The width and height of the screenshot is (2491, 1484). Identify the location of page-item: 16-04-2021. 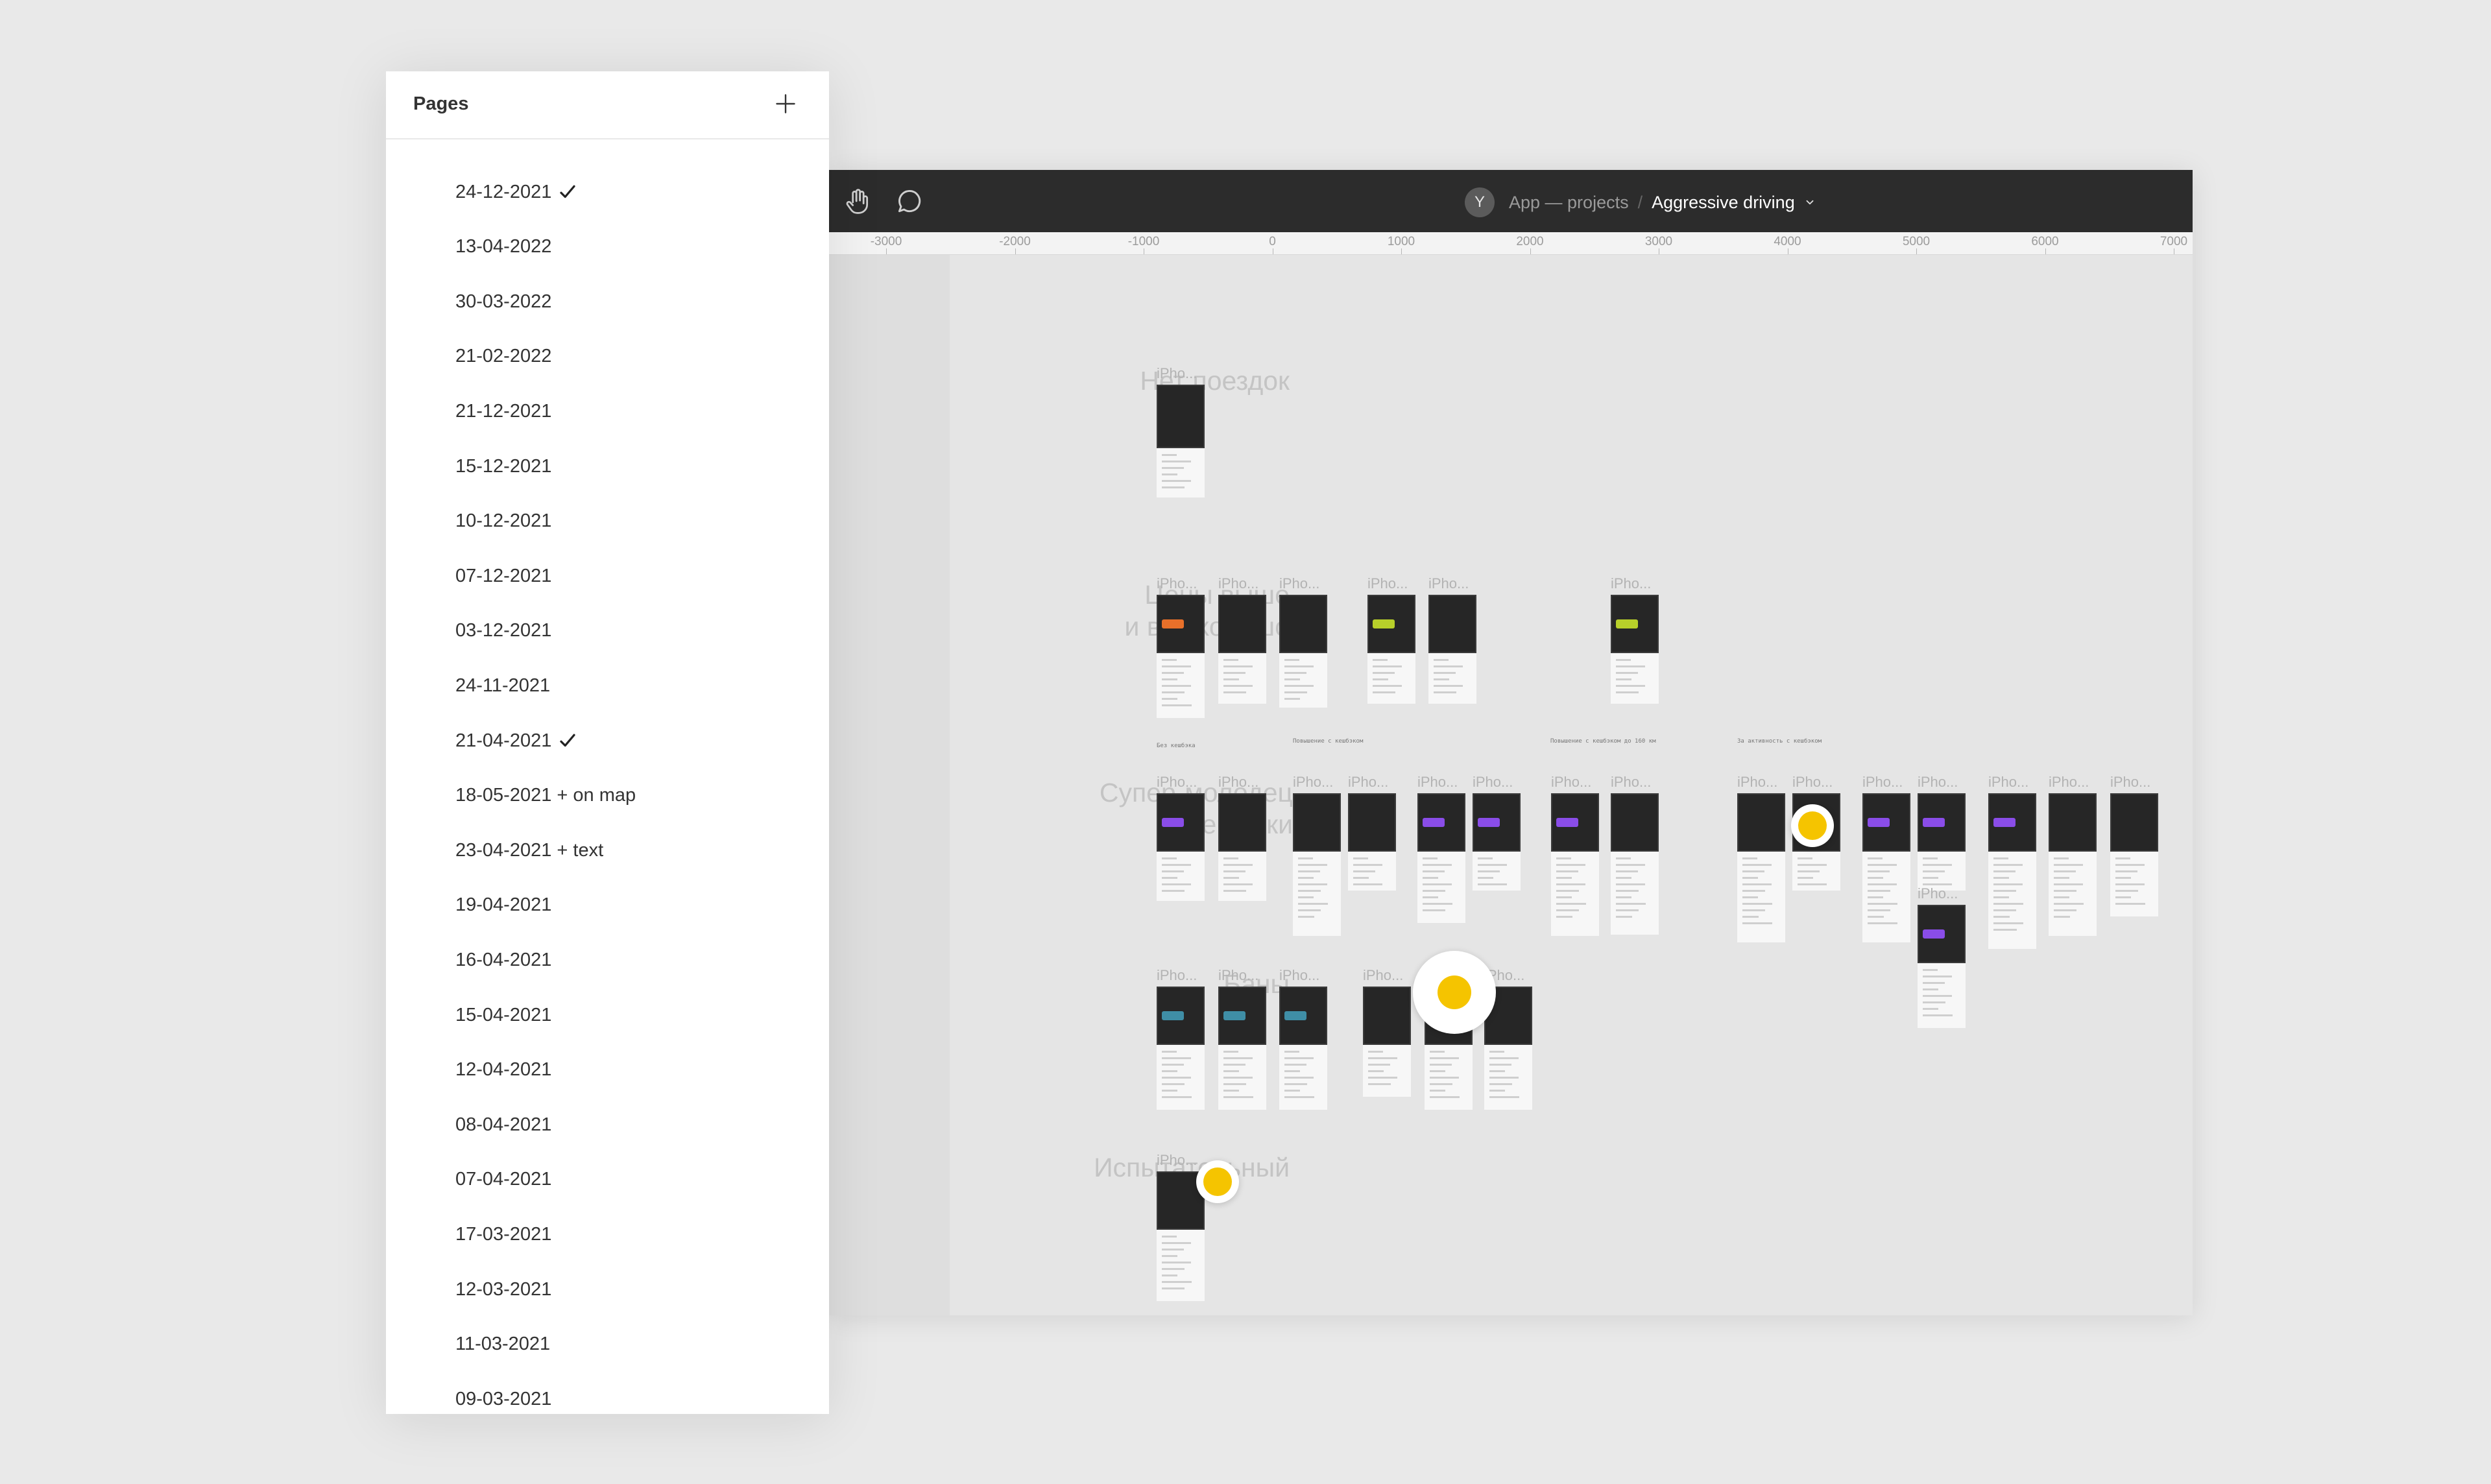
(607, 960).